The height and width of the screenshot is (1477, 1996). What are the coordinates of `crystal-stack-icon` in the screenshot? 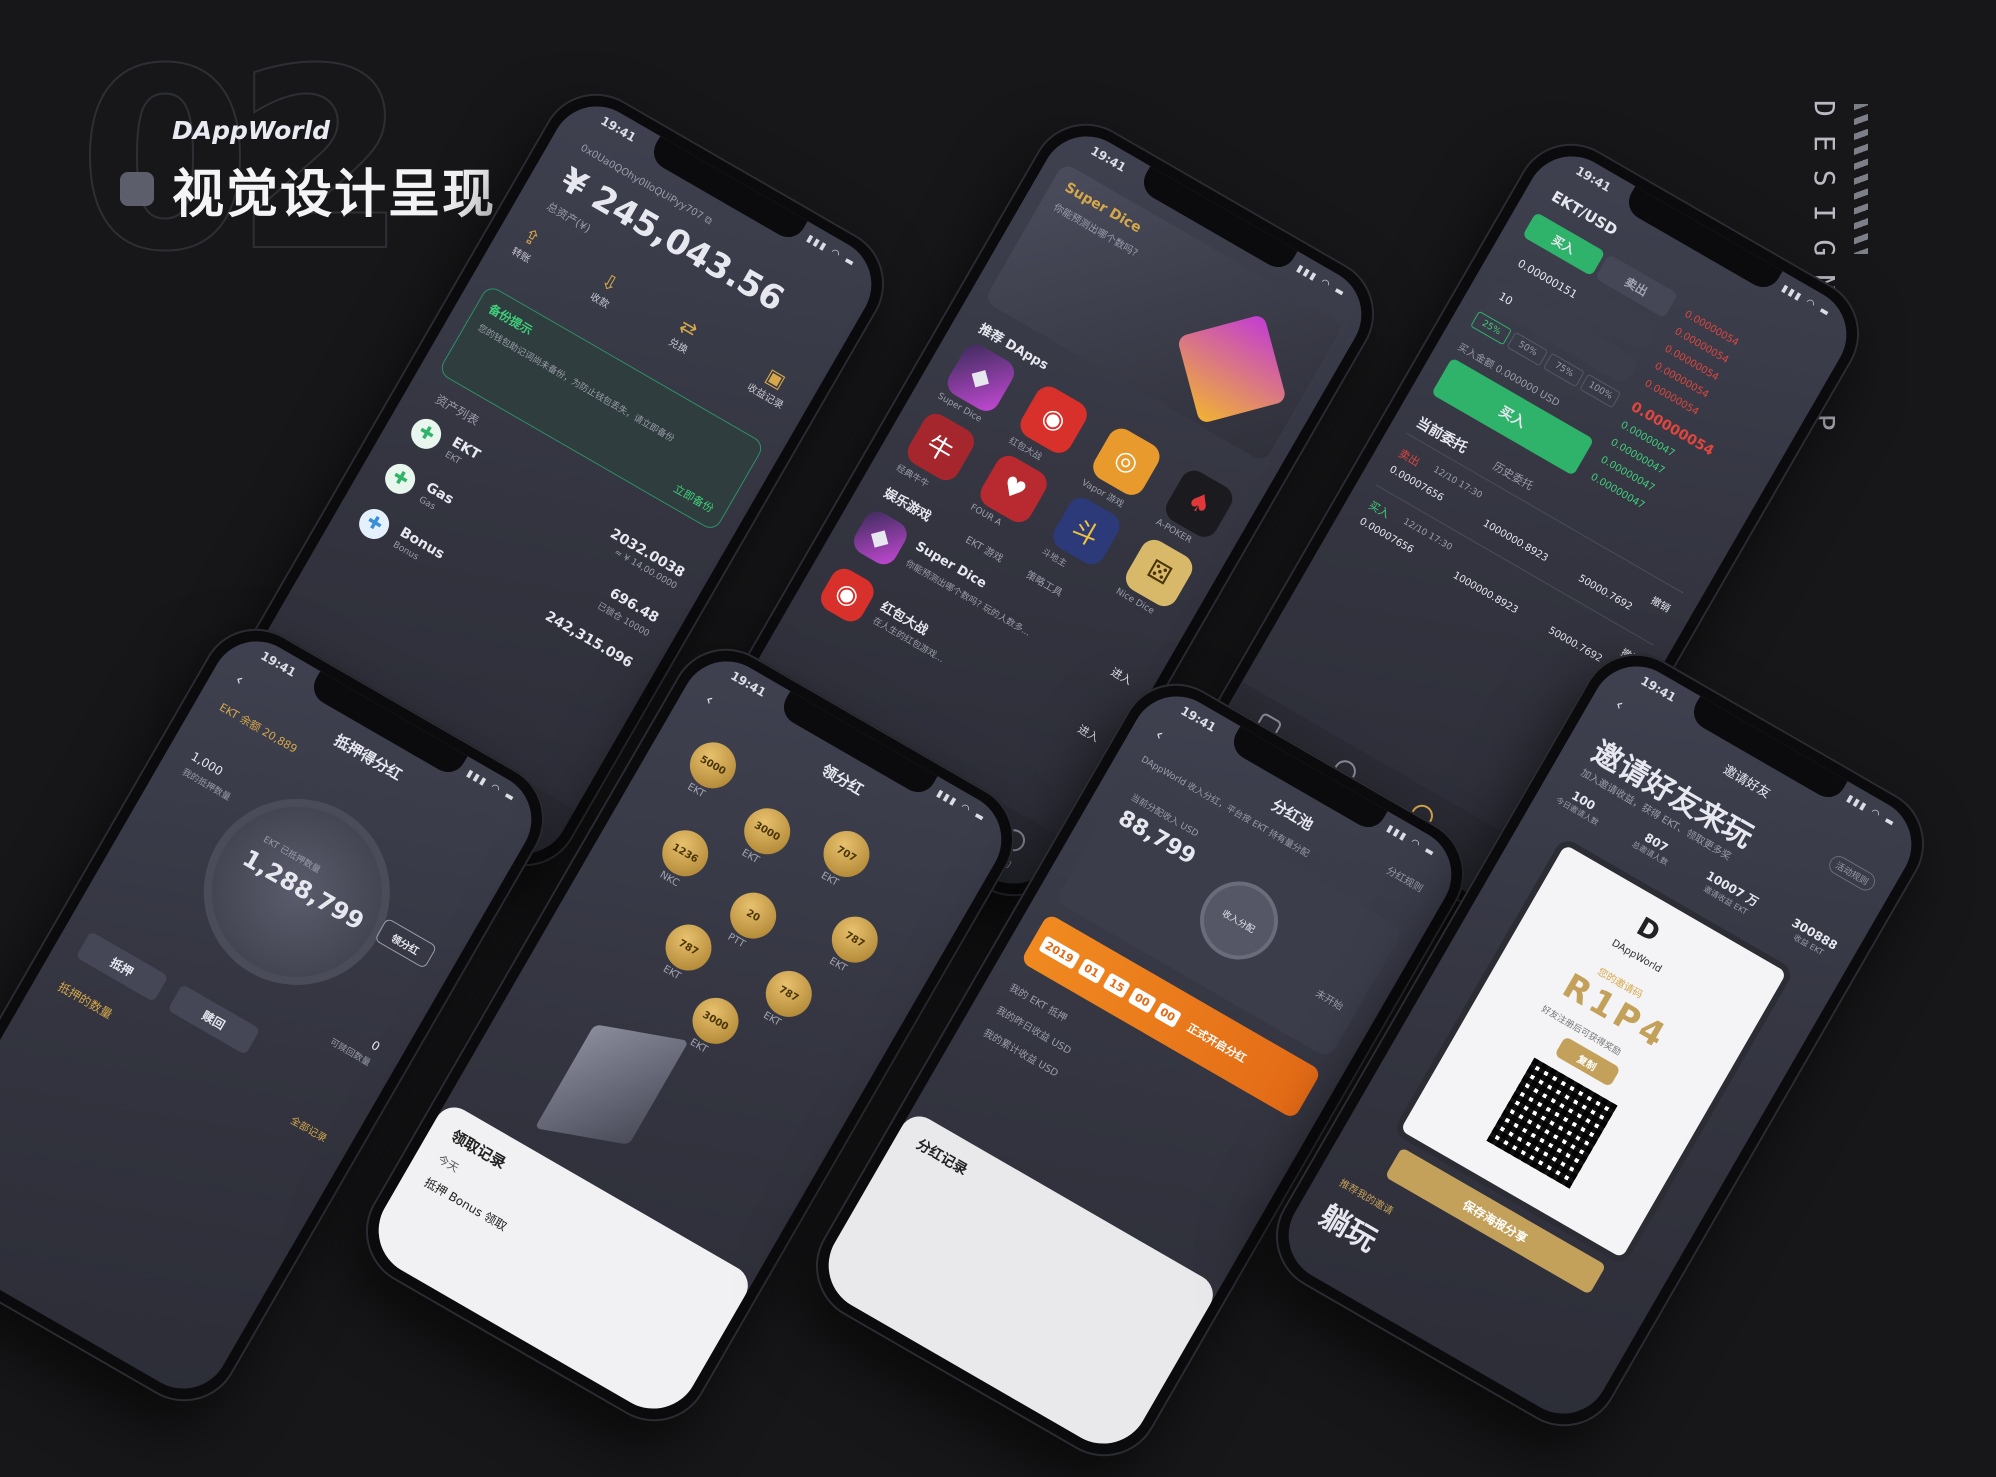 It's located at (611, 1084).